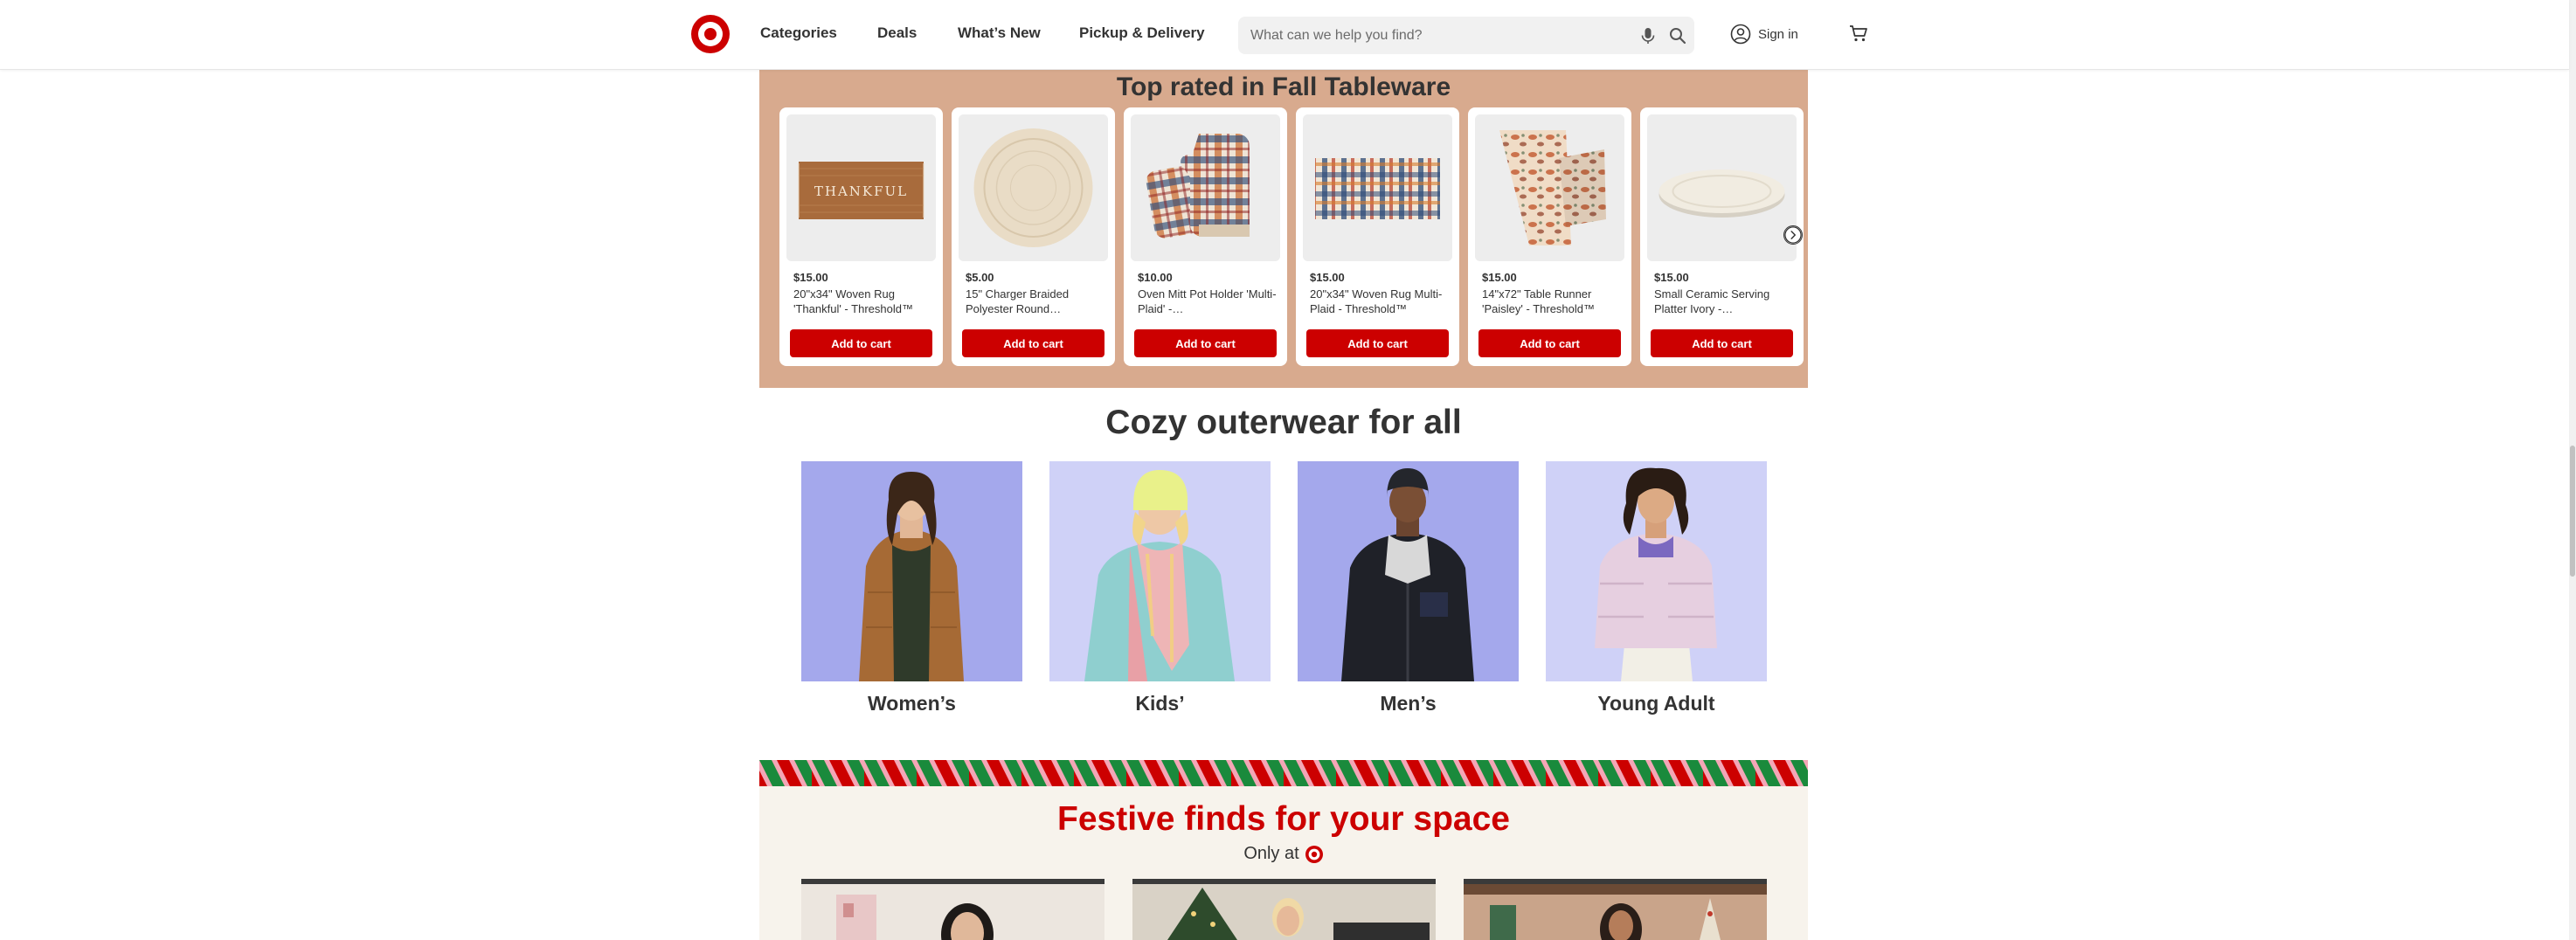 The image size is (2576, 940). What do you see at coordinates (1778, 34) in the screenshot?
I see `sign-in-label: Sign in` at bounding box center [1778, 34].